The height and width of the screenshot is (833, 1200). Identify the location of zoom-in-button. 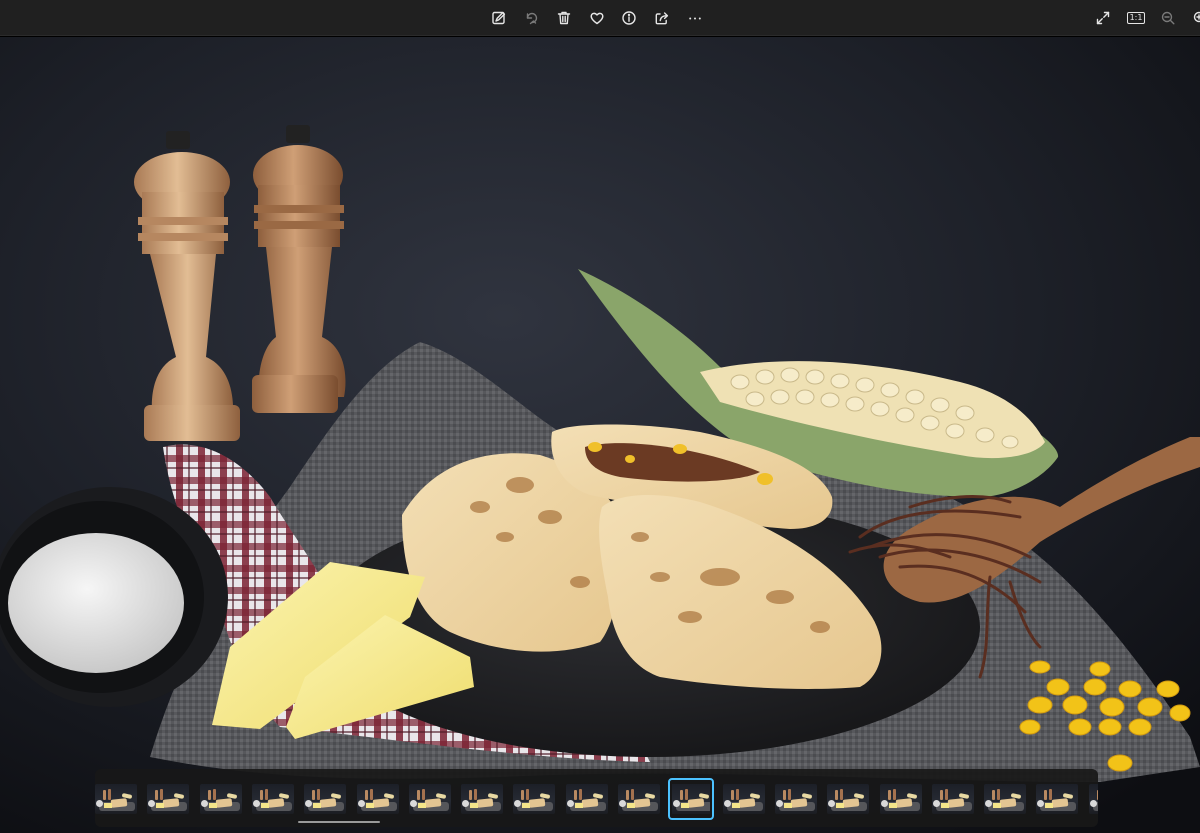
(1194, 18).